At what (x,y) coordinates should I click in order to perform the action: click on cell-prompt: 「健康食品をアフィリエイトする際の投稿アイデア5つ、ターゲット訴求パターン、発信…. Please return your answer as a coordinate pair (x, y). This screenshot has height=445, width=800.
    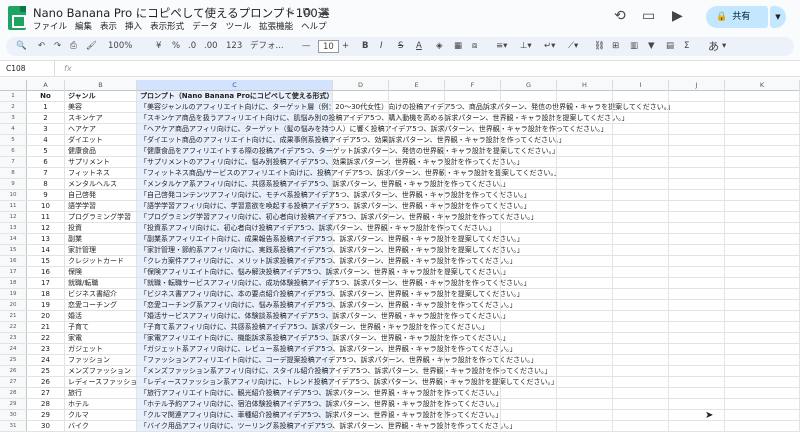
    Looking at the image, I should click on (348, 151).